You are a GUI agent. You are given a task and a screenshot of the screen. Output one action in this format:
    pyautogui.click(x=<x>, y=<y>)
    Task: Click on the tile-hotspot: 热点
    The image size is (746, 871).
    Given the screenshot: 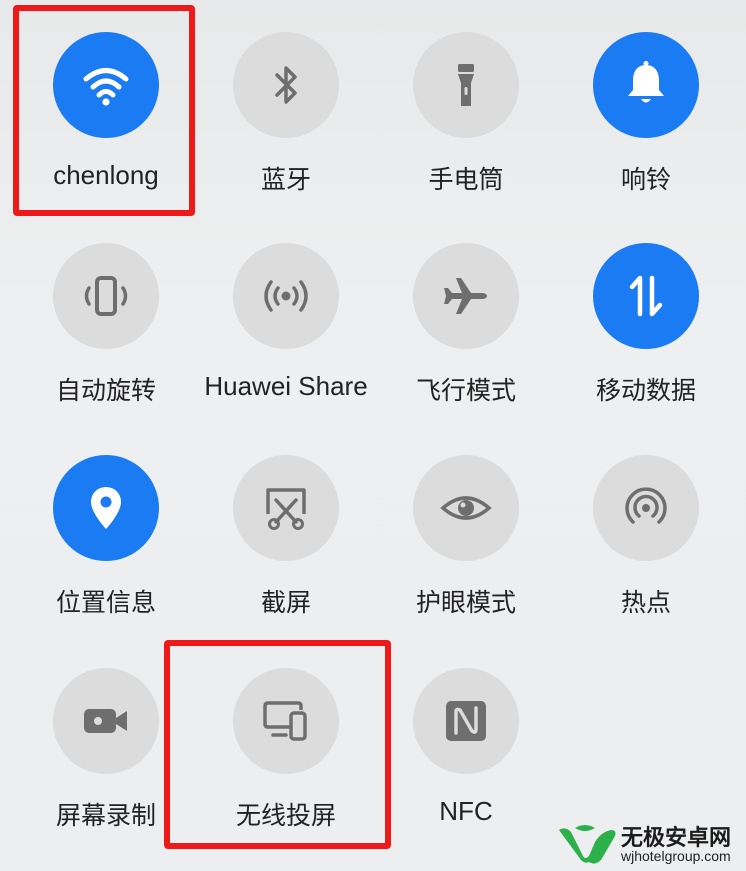 What is the action you would take?
    pyautogui.click(x=646, y=555)
    